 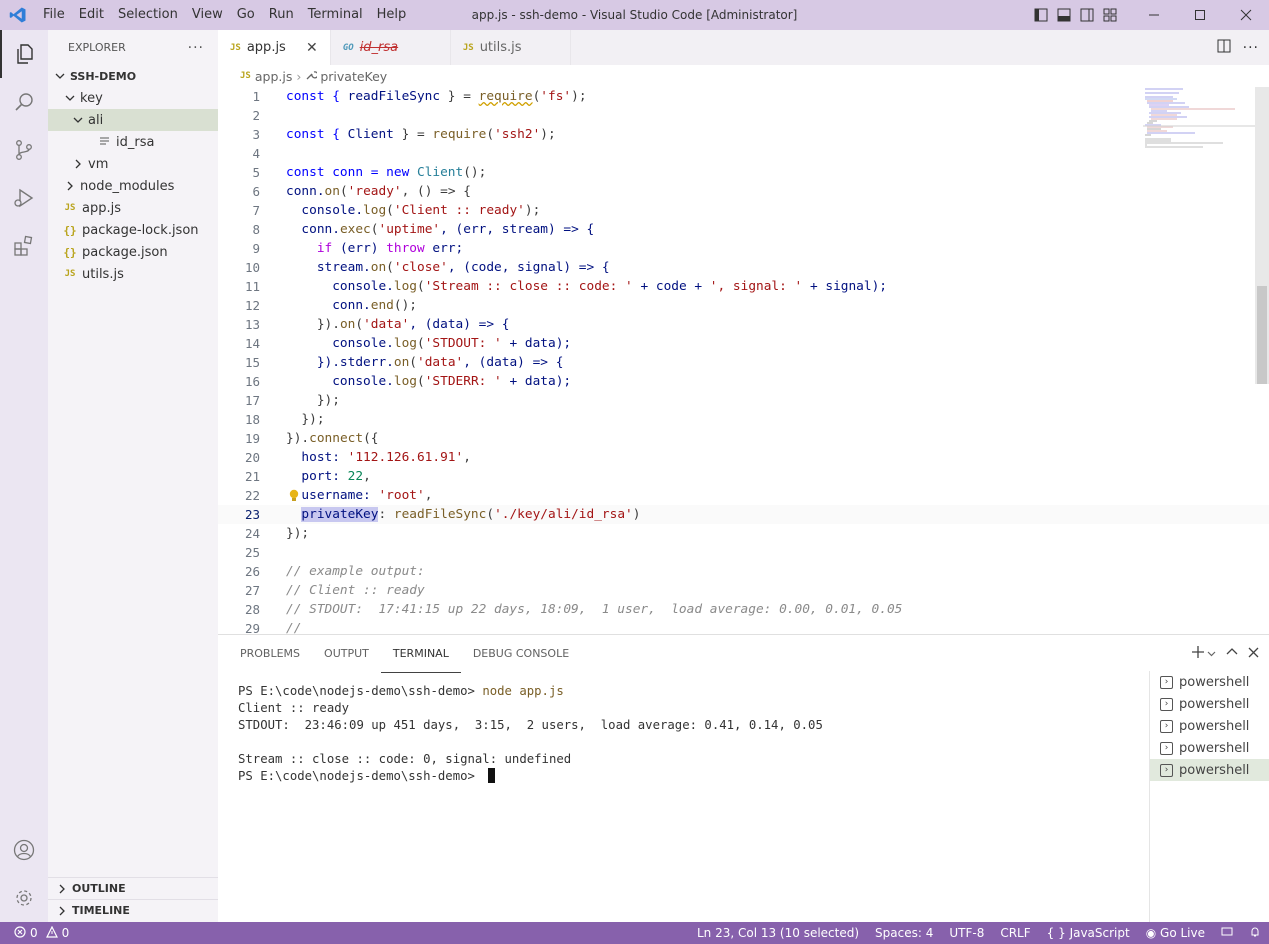 What do you see at coordinates (1154, 15) in the screenshot?
I see `minimize-icon` at bounding box center [1154, 15].